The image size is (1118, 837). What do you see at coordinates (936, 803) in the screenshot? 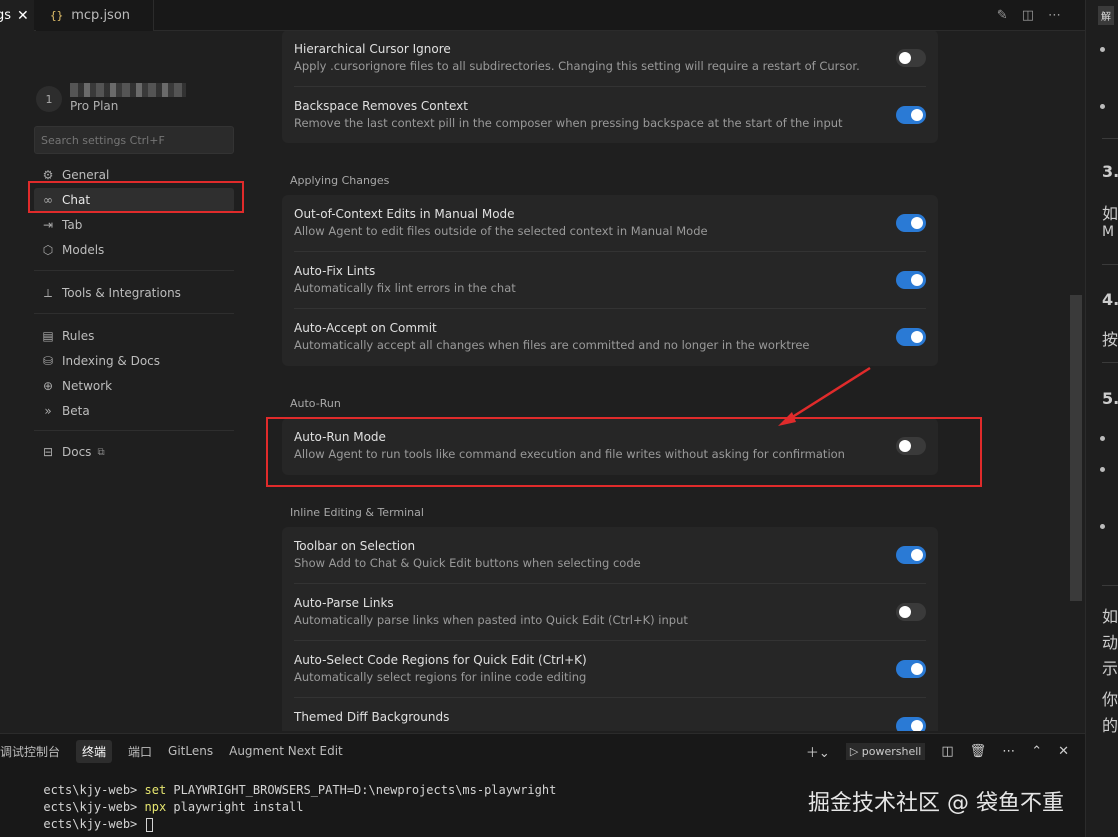
I see `watermark-text: 掘金技术社区 @ 袋鱼不重` at bounding box center [936, 803].